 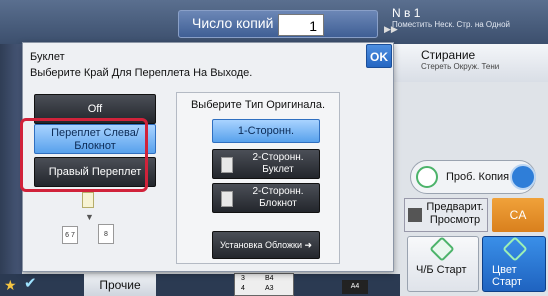 I want to click on tray-num: 4, so click(x=243, y=288).